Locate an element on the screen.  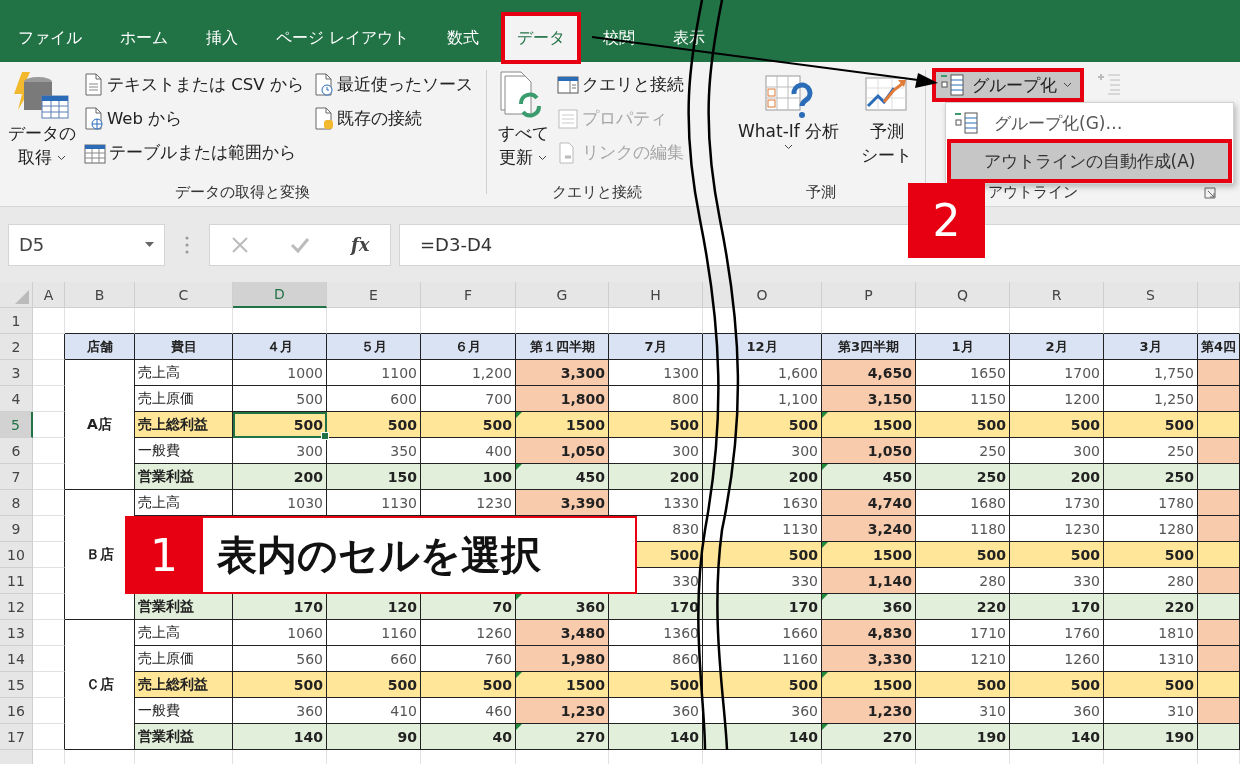
ribbon-tab: 表示 is located at coordinates (689, 38).